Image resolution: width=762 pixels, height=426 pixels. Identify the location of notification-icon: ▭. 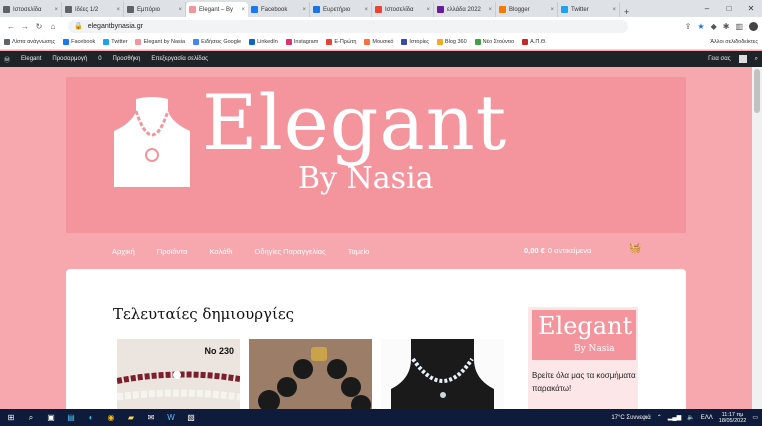
(755, 417).